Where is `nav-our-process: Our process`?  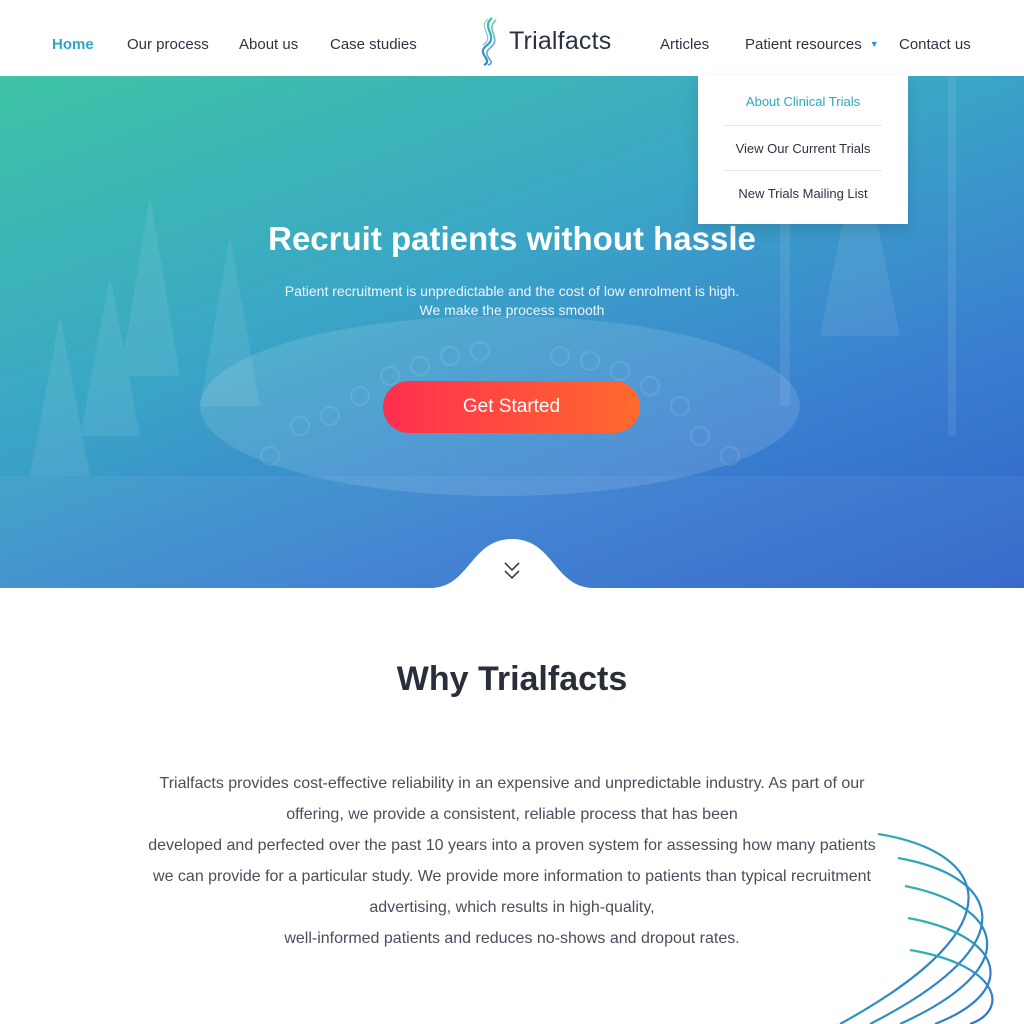 nav-our-process: Our process is located at coordinates (168, 44).